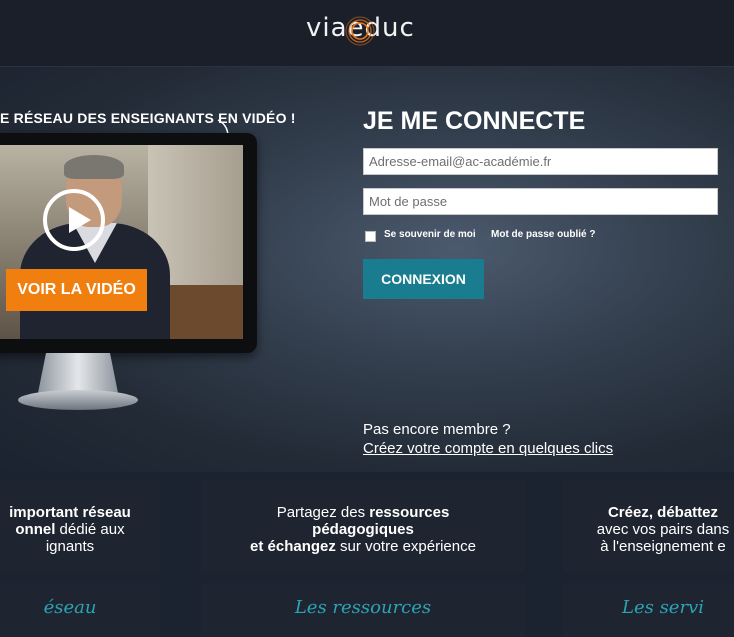 This screenshot has height=637, width=734. I want to click on feature-line: avec vos pairs dans, so click(648, 529).